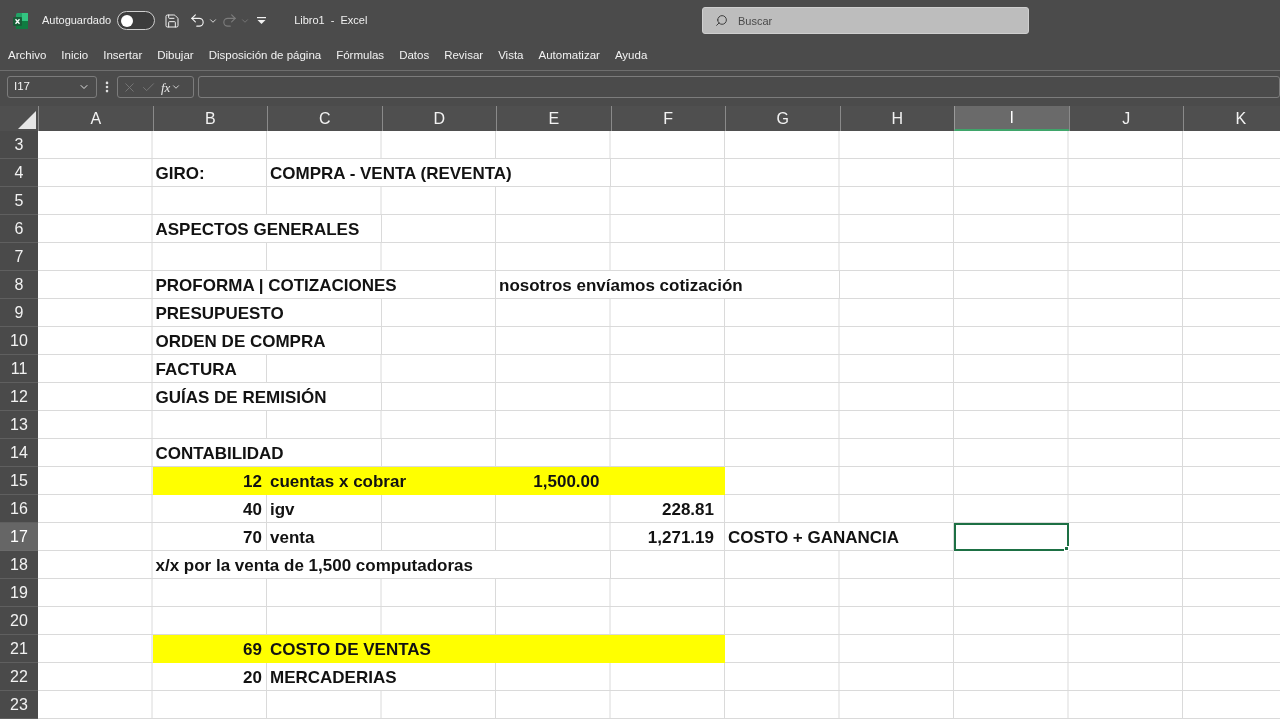 This screenshot has width=1280, height=720. Describe the element at coordinates (261, 20) in the screenshot. I see `line-caret-icon` at that location.